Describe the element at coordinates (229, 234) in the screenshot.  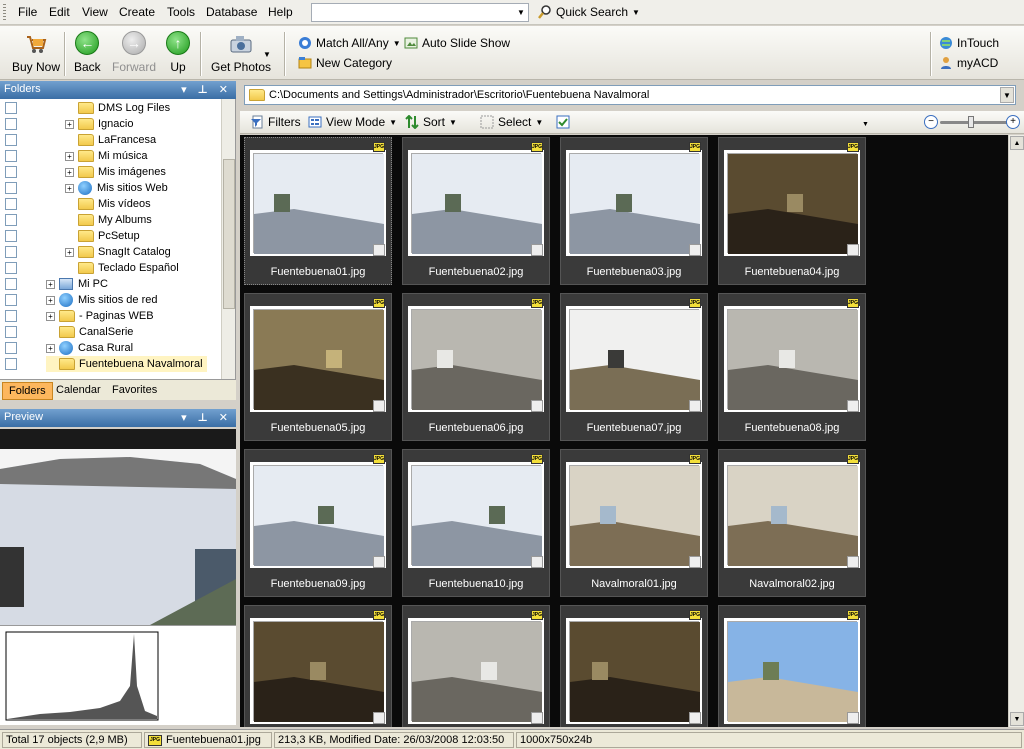
I see `tree-scroll-thumb` at that location.